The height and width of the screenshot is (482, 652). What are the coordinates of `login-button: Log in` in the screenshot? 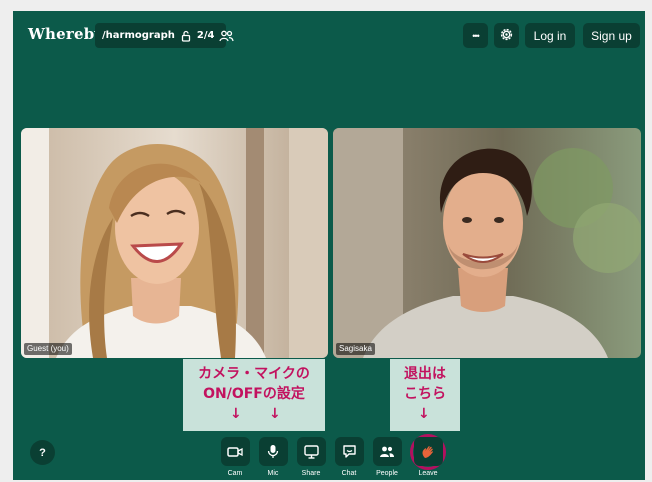 It's located at (550, 35).